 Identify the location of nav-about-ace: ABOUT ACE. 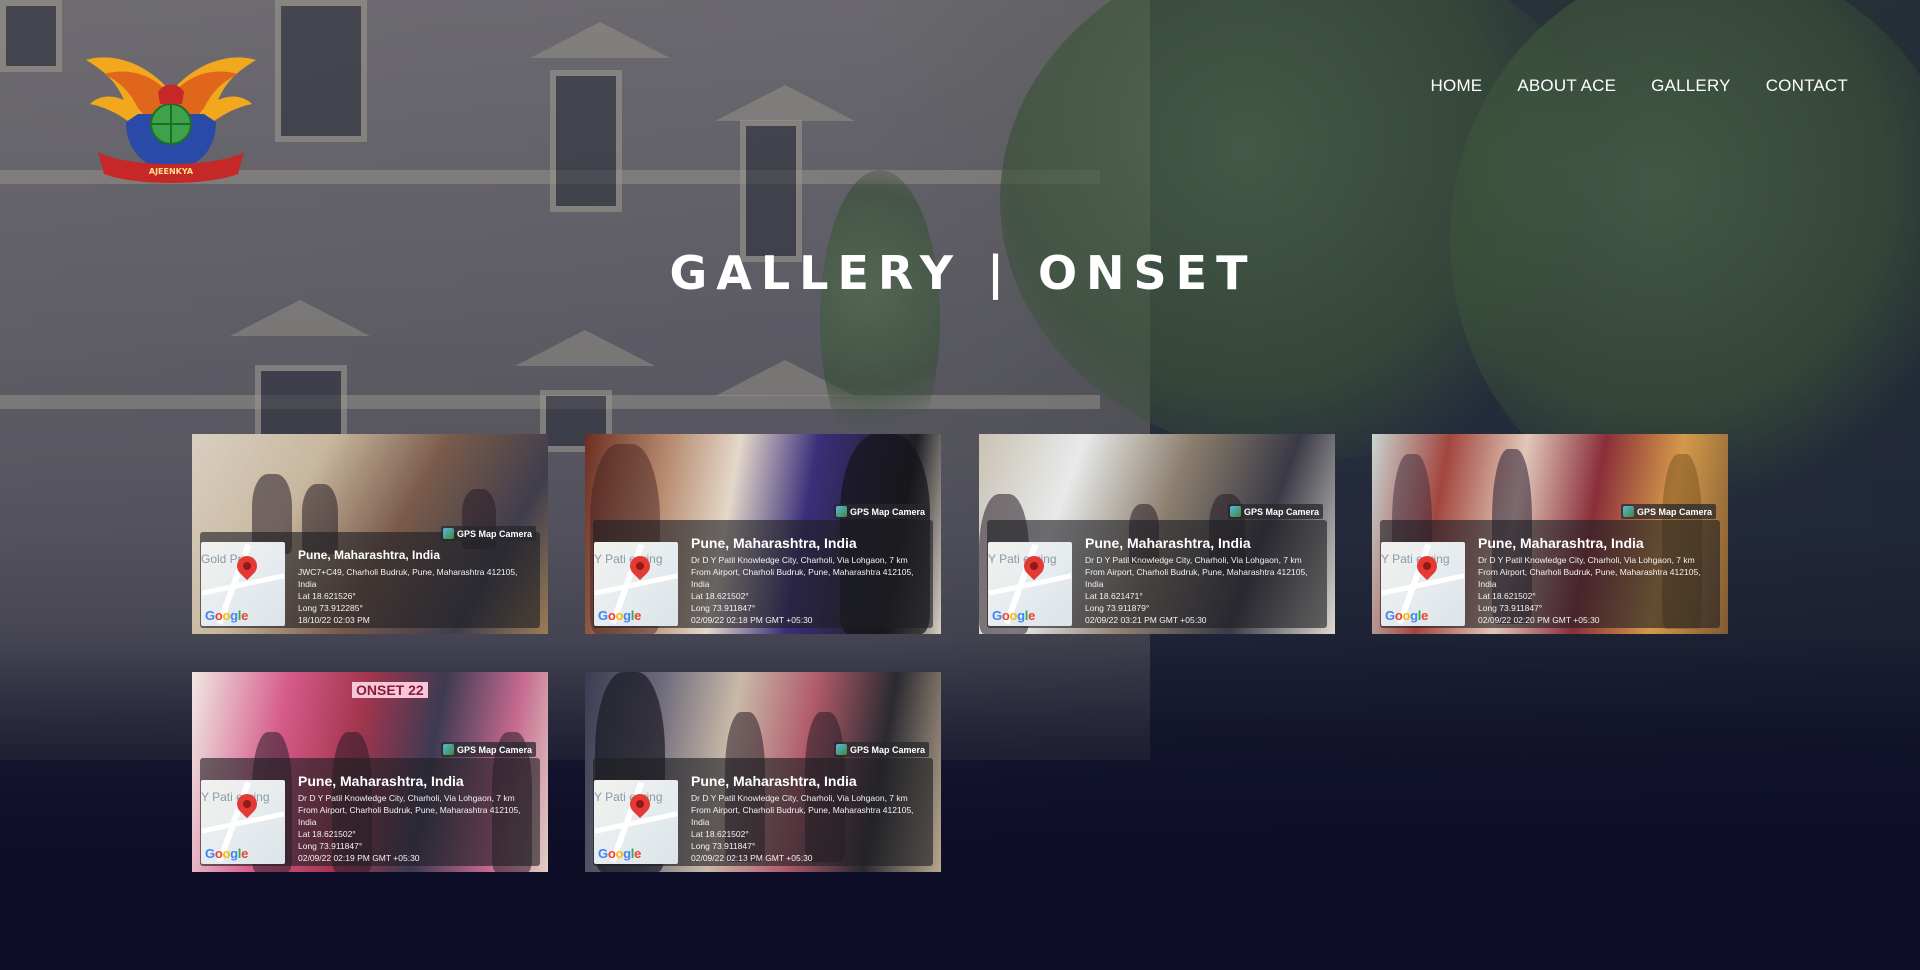
(1566, 86).